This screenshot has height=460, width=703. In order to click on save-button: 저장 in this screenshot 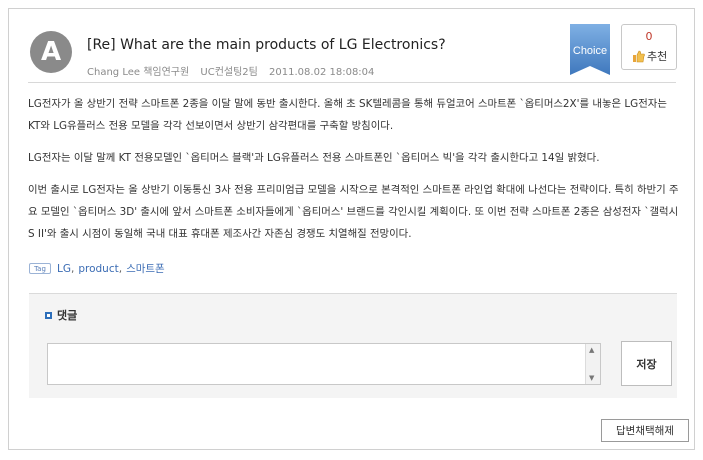, I will do `click(646, 363)`.